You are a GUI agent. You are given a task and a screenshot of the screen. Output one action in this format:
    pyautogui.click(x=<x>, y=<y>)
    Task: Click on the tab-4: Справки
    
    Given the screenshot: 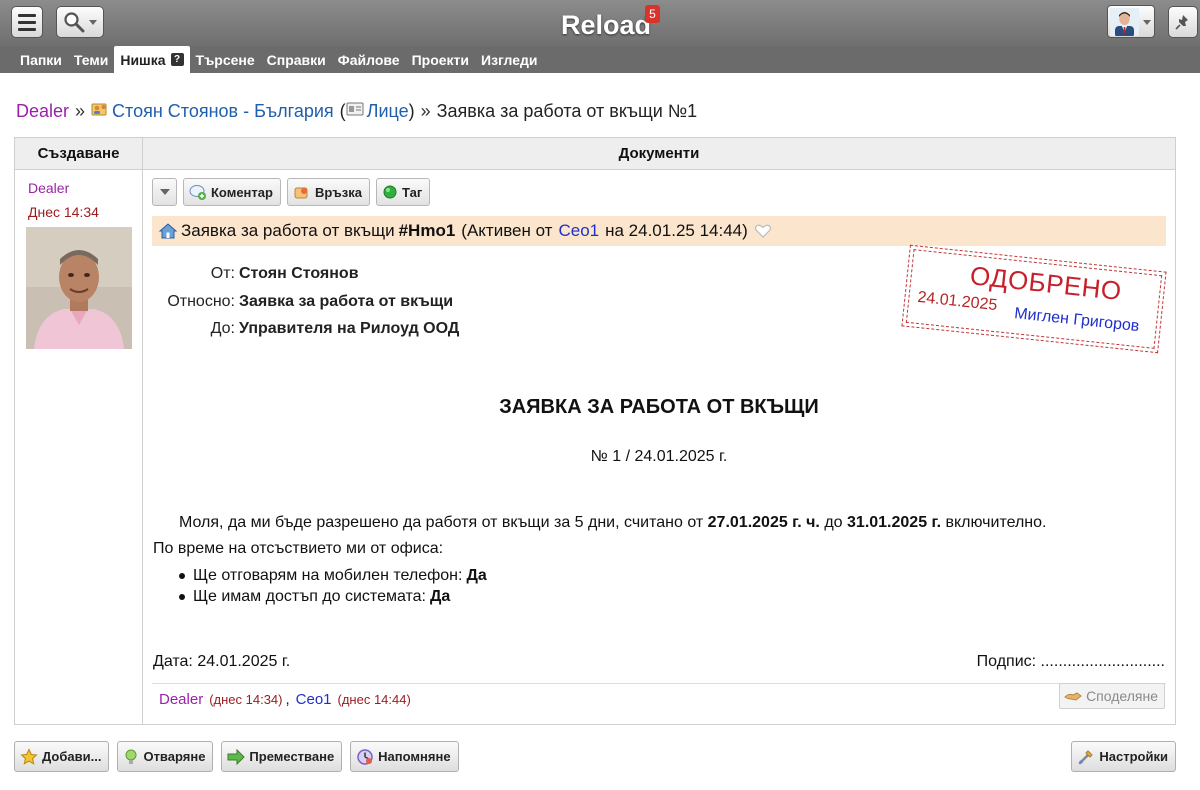 What is the action you would take?
    pyautogui.click(x=296, y=59)
    